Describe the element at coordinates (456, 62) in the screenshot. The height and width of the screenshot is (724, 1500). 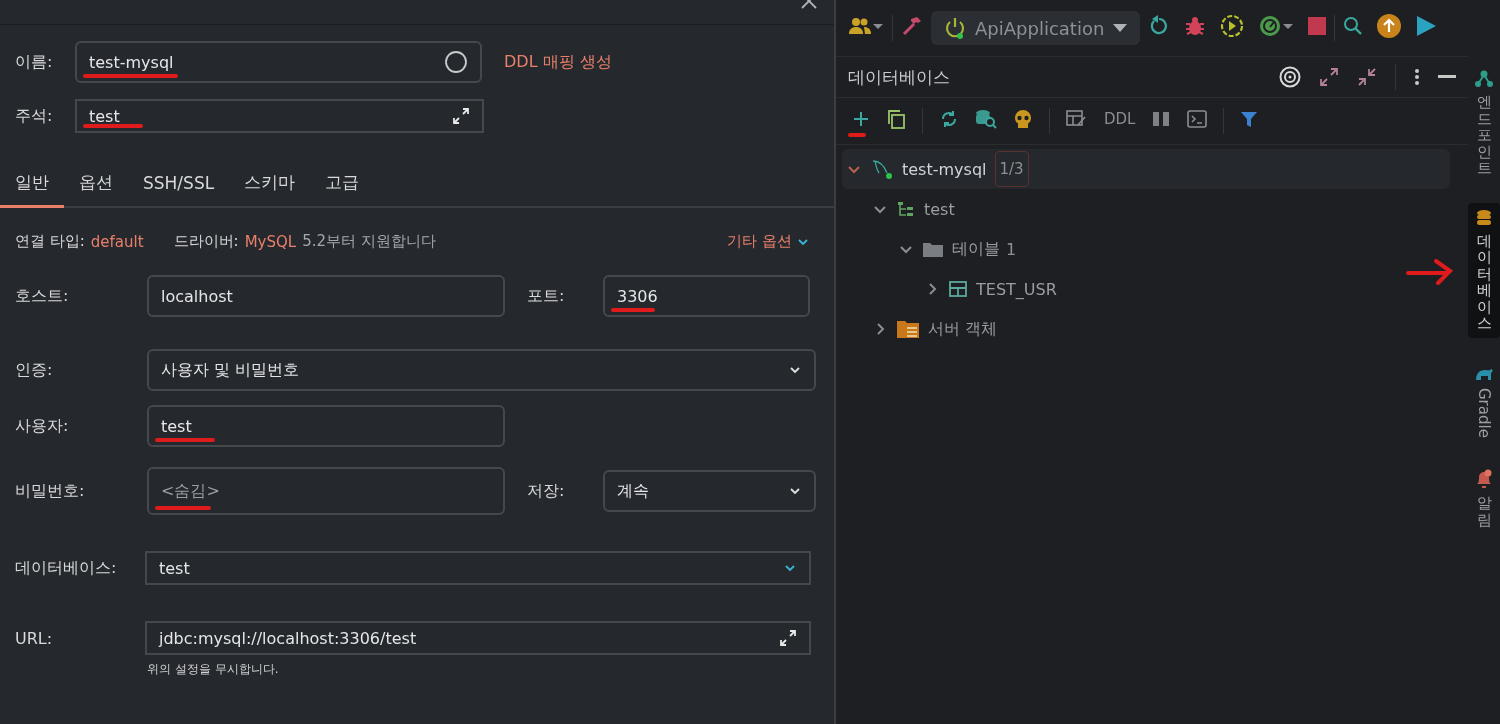
I see `status-circle-icon` at that location.